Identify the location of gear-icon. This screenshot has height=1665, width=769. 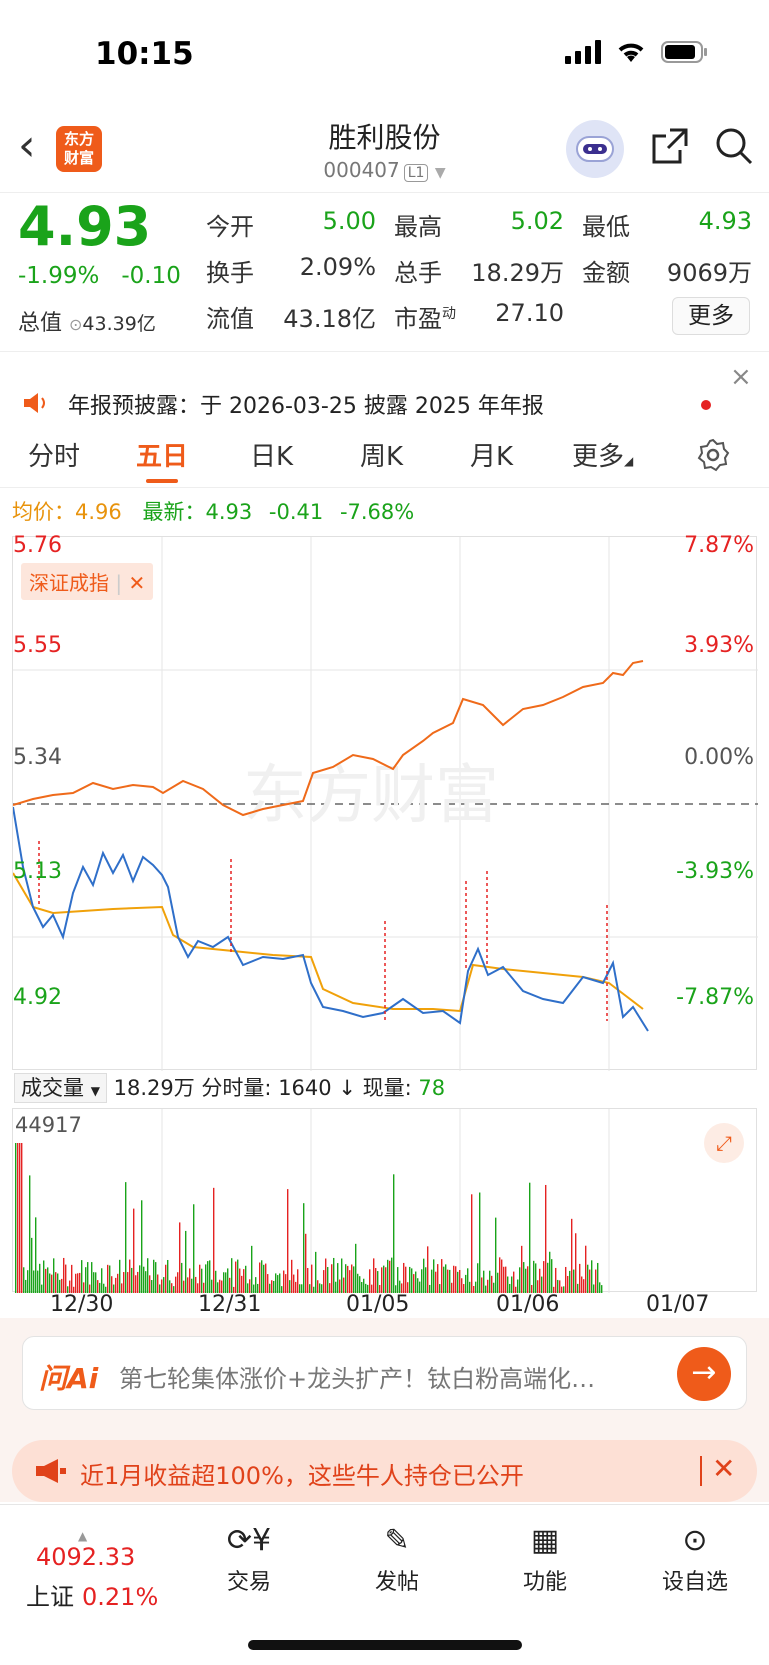
(713, 455).